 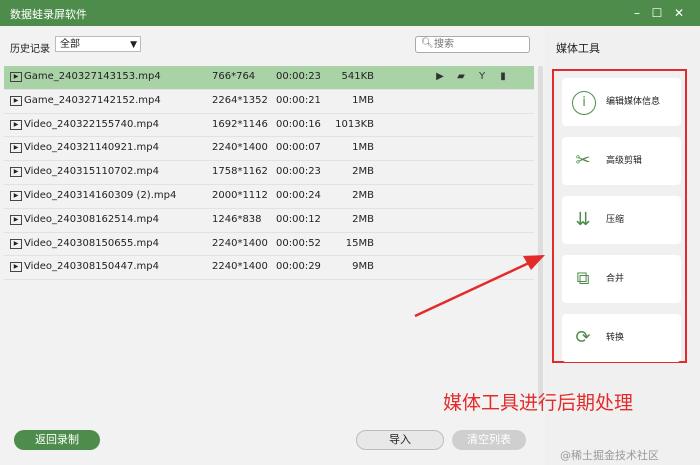 What do you see at coordinates (615, 279) in the screenshot?
I see `tool-label: 合并` at bounding box center [615, 279].